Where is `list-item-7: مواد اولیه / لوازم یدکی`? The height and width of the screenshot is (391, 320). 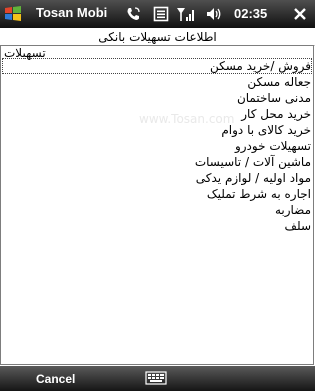 list-item-7: مواد اولیه / لوازم یدکی is located at coordinates (253, 178).